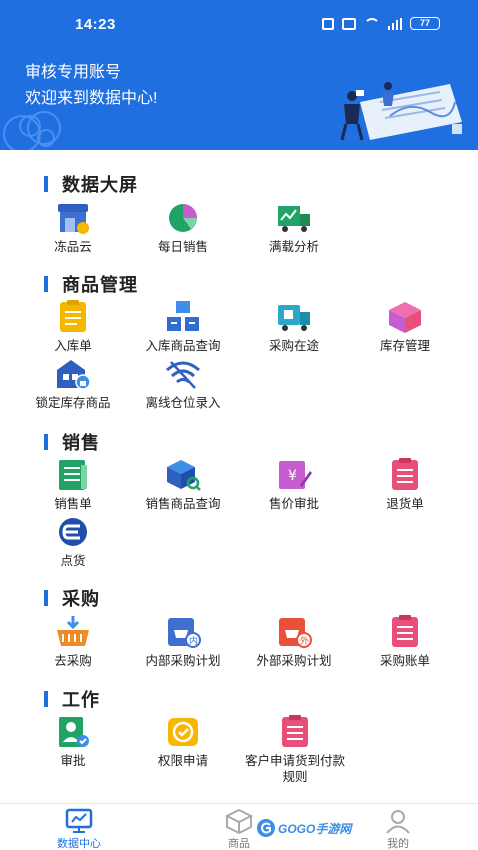 The width and height of the screenshot is (478, 850). I want to click on menu-item-go-purchase: 去采购, so click(73, 641).